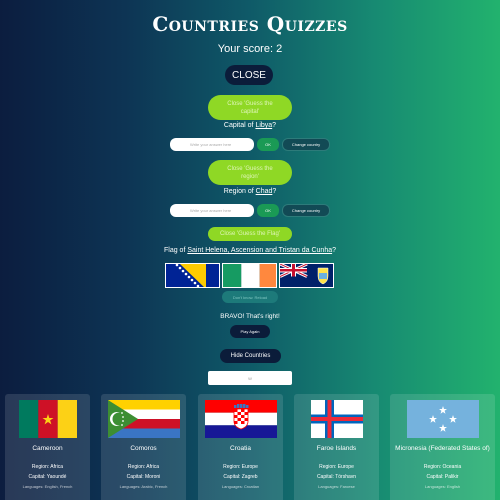 This screenshot has width=500, height=500. Describe the element at coordinates (47, 419) in the screenshot. I see `cameroon-flag-icon` at that location.